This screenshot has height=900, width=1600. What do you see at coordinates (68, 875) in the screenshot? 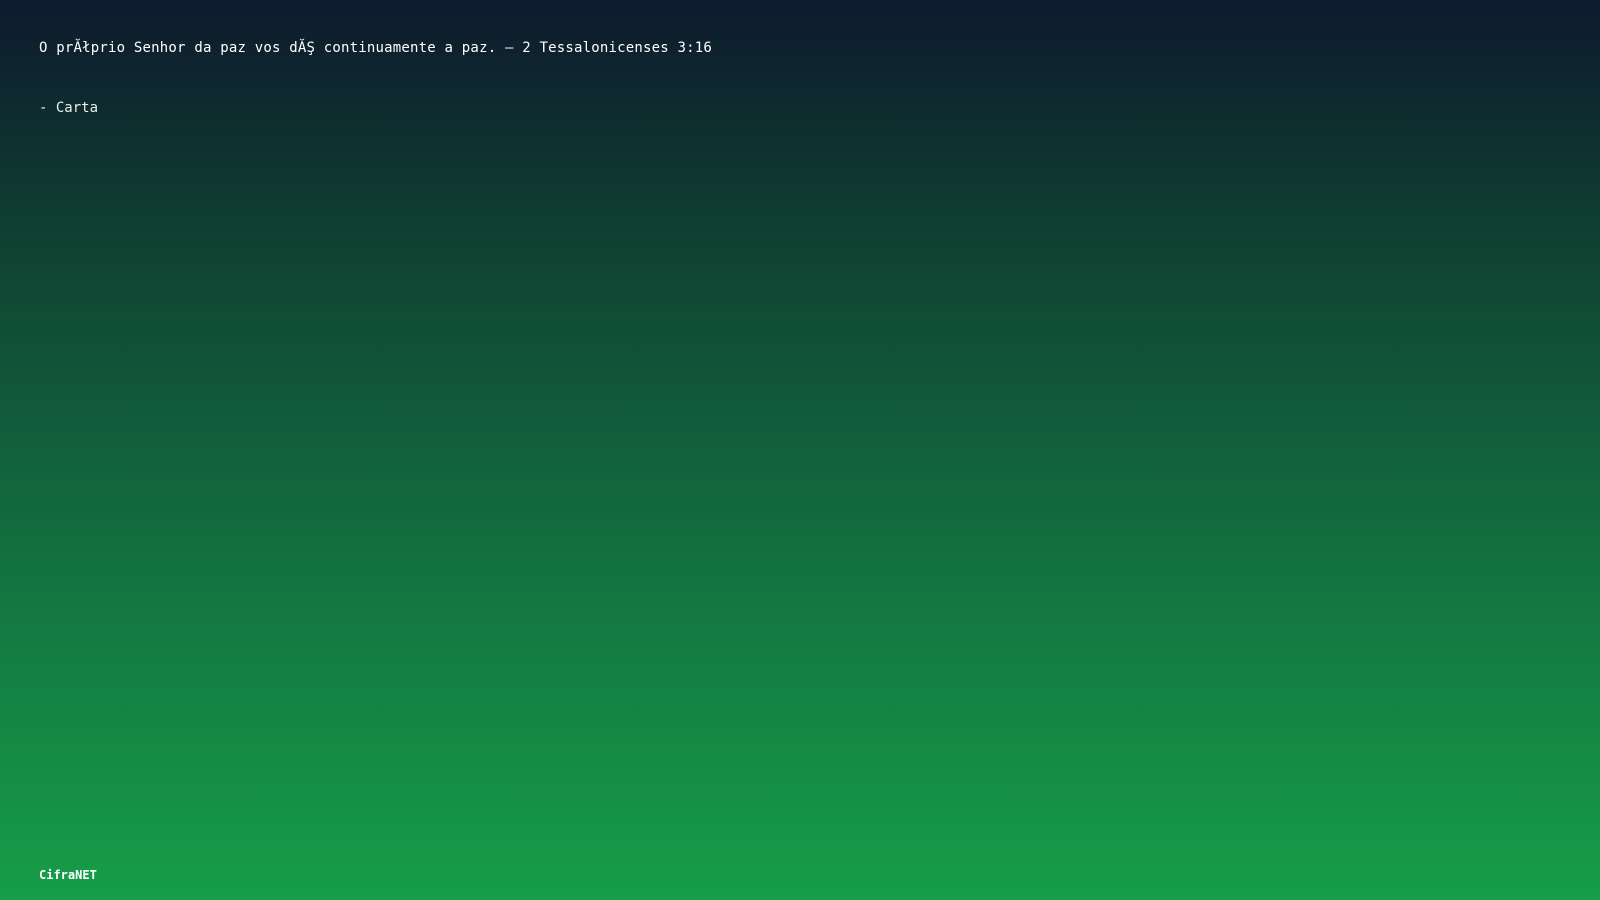
I see `brand-label: CifraNET` at bounding box center [68, 875].